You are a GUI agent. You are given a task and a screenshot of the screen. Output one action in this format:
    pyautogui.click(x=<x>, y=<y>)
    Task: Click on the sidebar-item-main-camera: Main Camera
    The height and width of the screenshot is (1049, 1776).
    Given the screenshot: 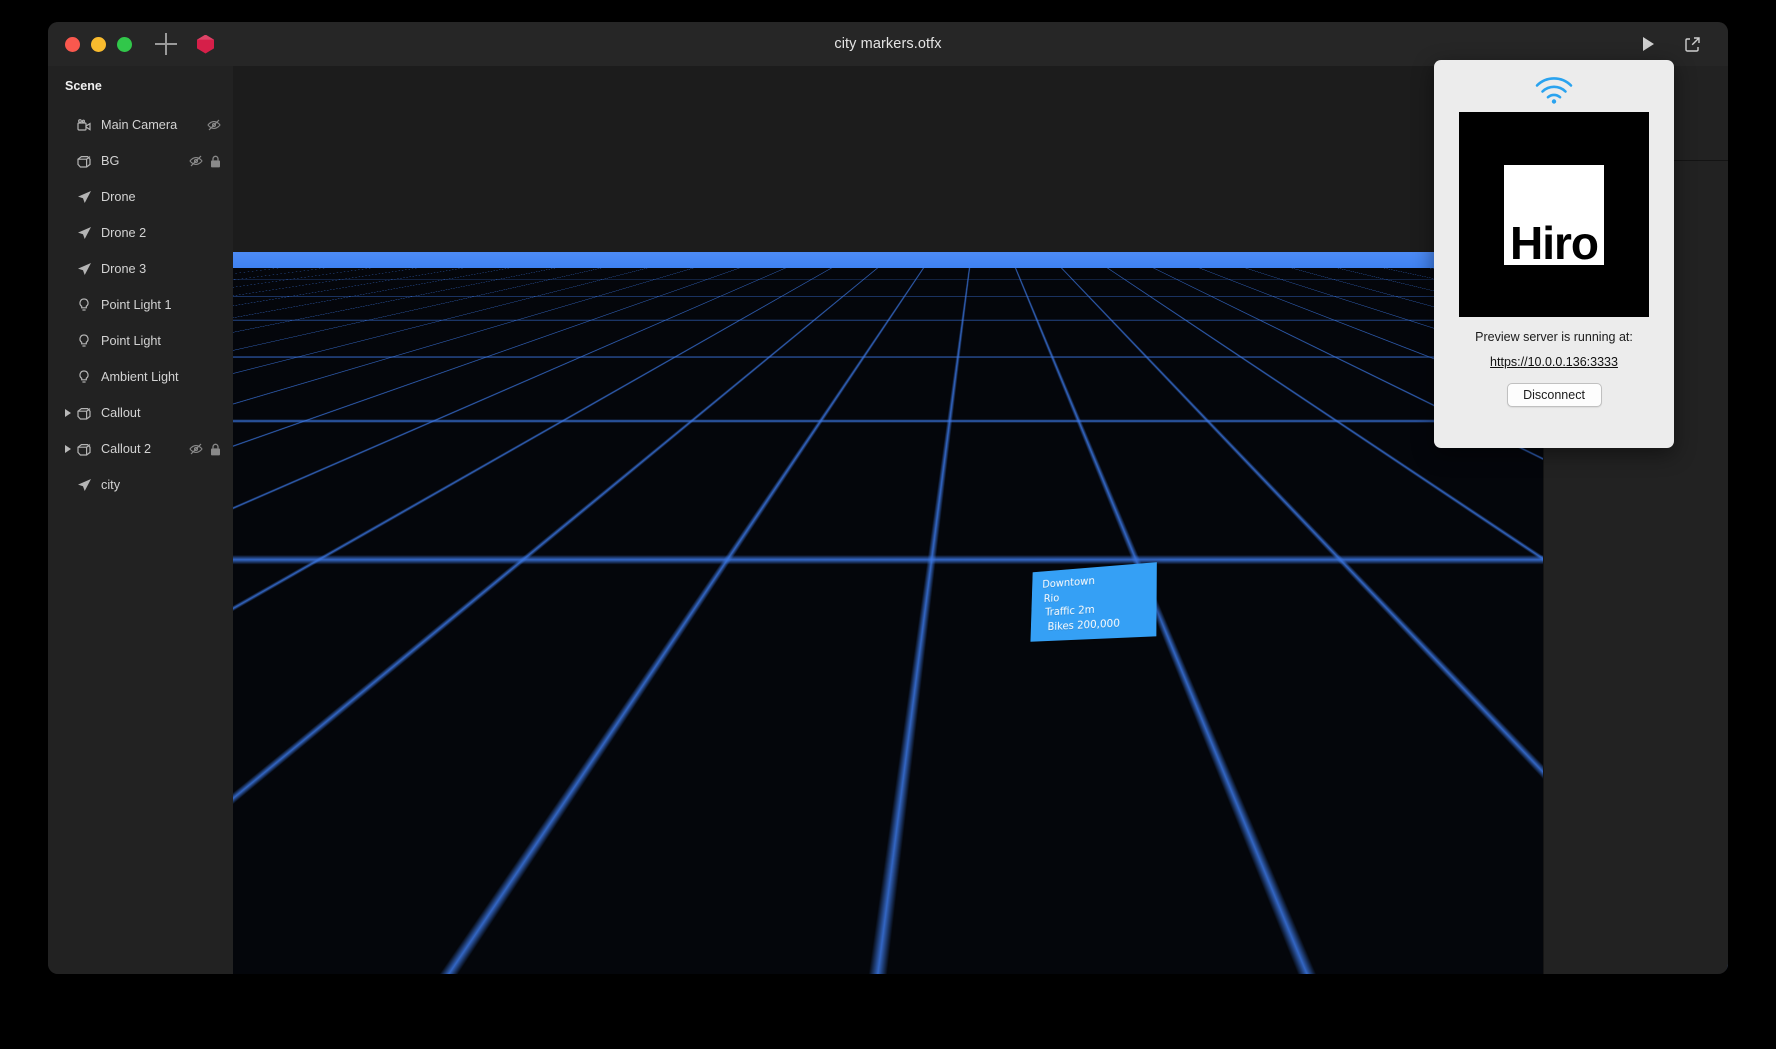 What is the action you would take?
    pyautogui.click(x=140, y=125)
    